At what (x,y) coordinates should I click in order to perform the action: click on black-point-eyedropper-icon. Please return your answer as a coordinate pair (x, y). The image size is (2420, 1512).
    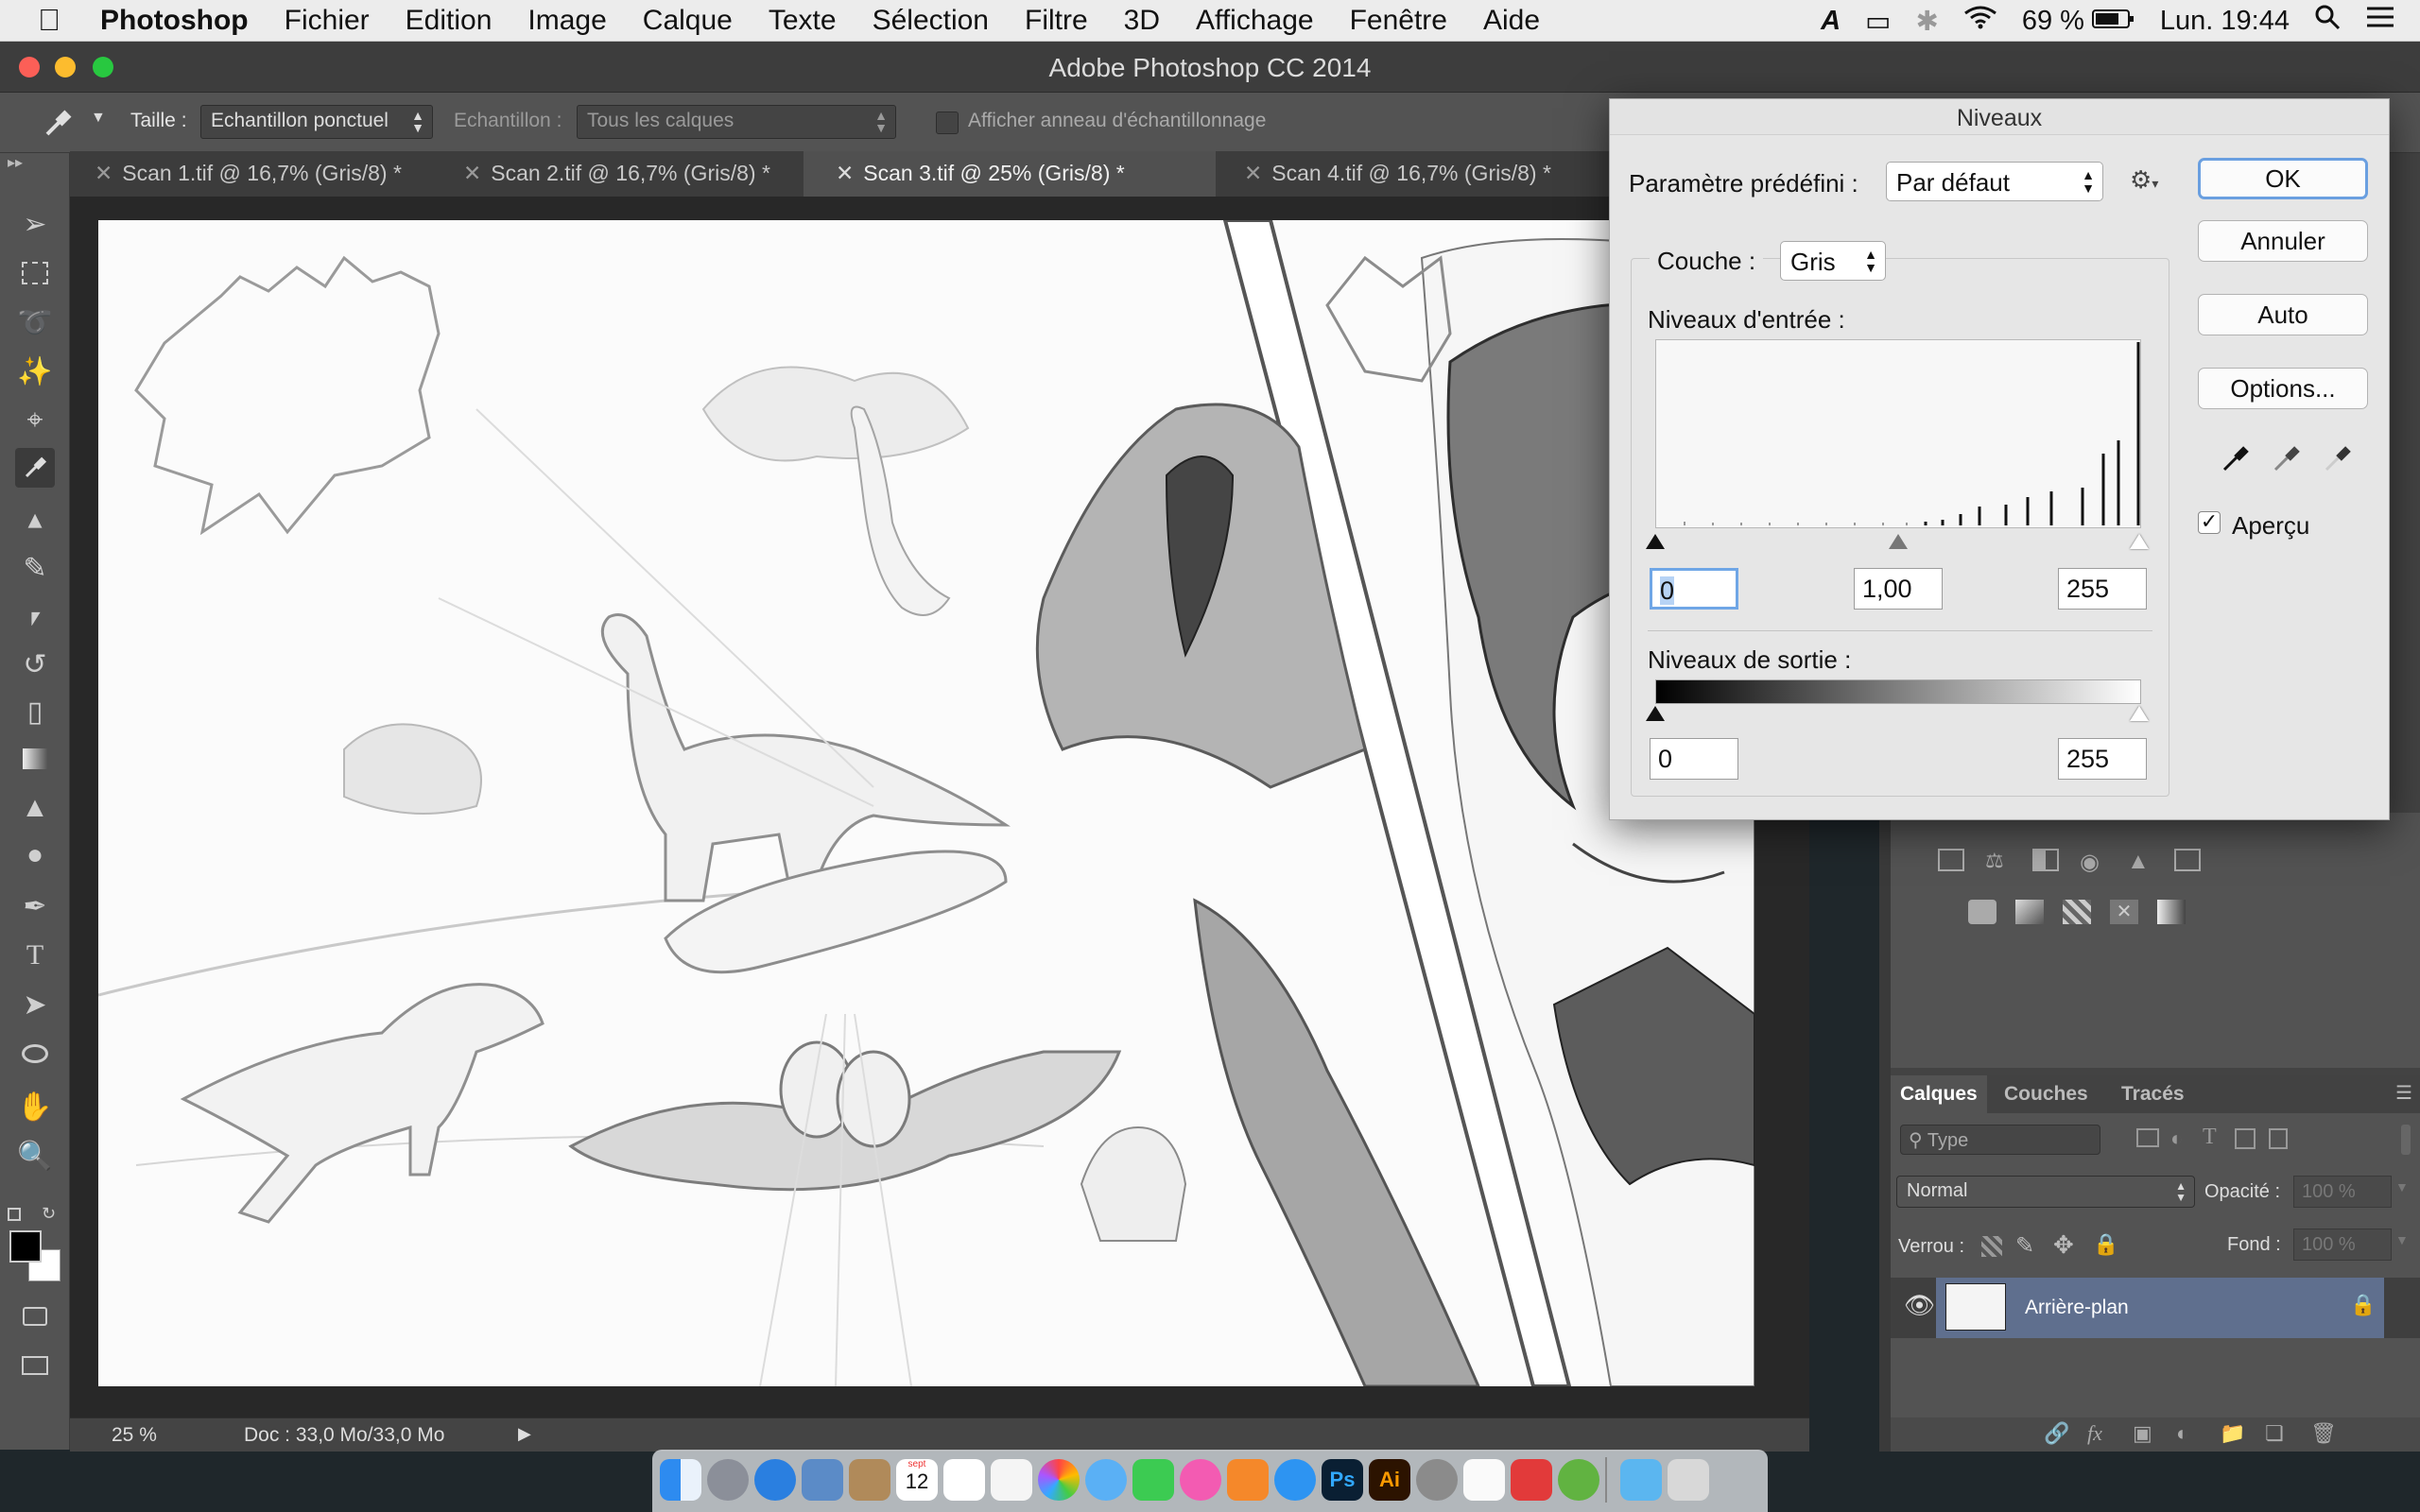
    Looking at the image, I should click on (2236, 461).